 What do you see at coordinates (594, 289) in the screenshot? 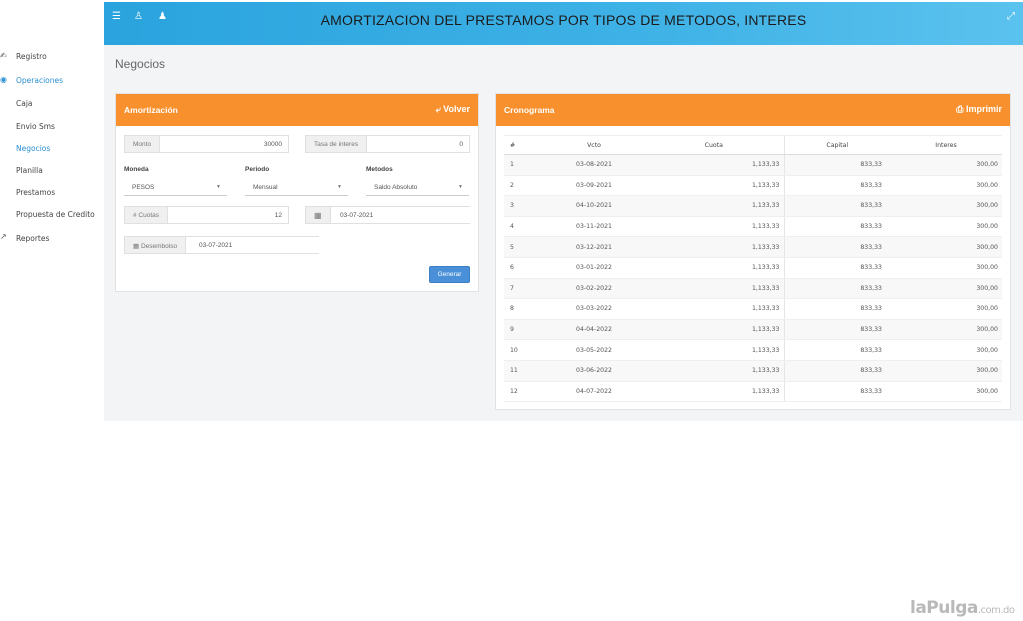
I see `cell-vcto: 03-02-2022` at bounding box center [594, 289].